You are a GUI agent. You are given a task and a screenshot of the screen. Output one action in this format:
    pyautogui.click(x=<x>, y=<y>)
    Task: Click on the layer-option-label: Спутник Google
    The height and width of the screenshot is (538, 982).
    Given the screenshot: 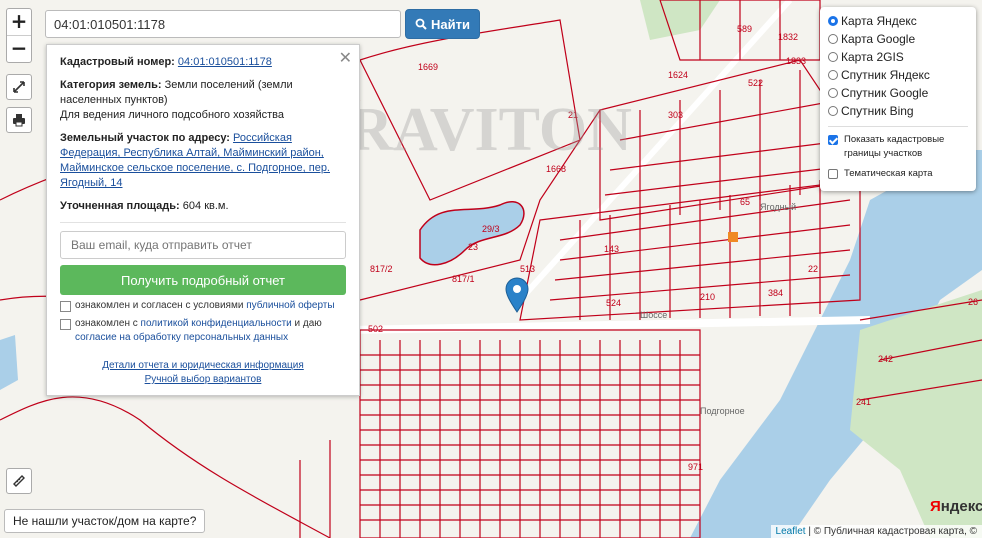 What is the action you would take?
    pyautogui.click(x=885, y=93)
    